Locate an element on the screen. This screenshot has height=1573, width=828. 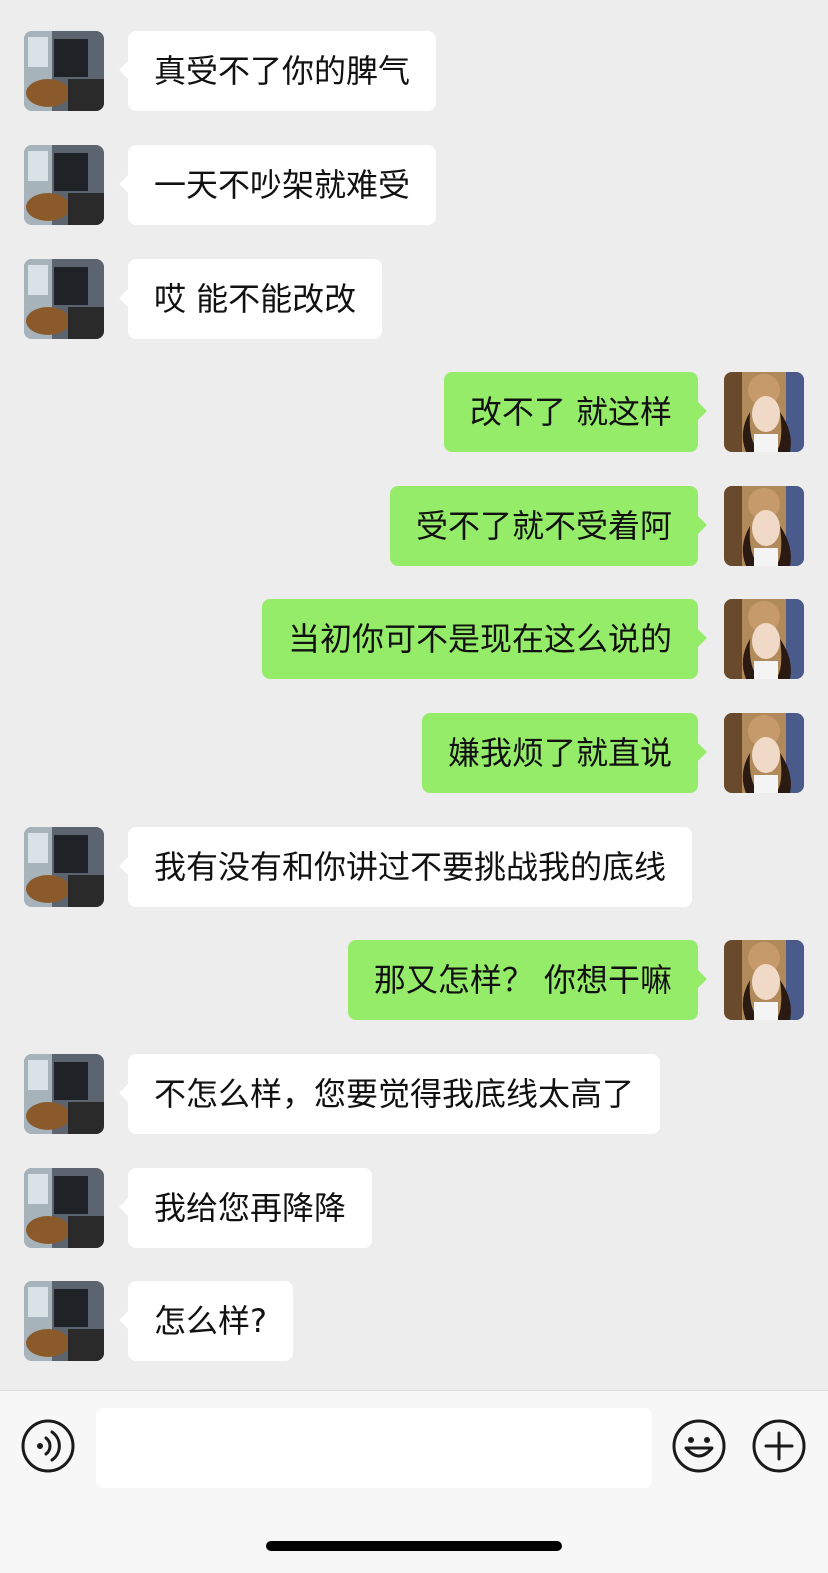
message-bubble-outgoing: 那又怎样？ 你想干嘛 is located at coordinates (522, 980).